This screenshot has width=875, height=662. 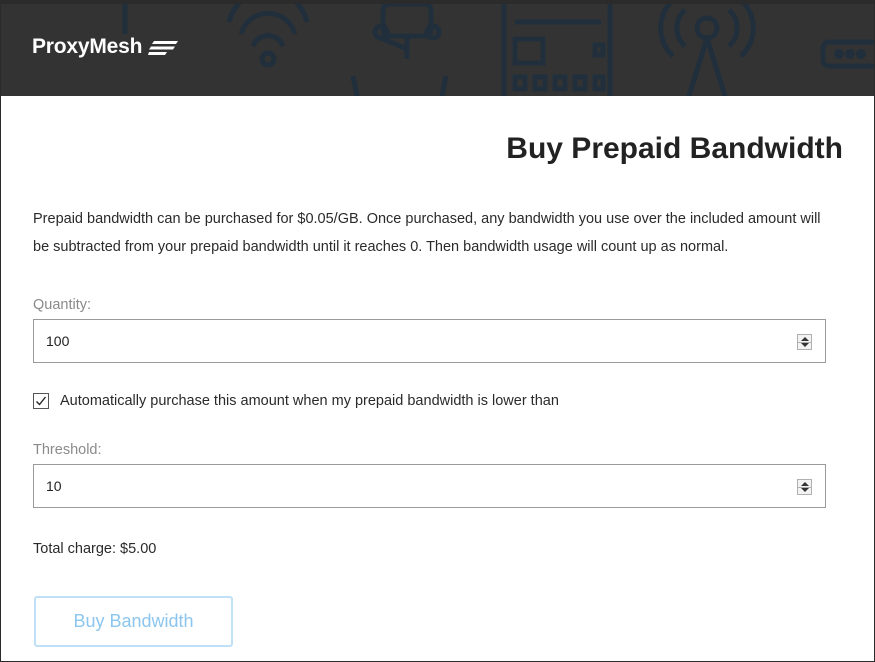 I want to click on total-charge: Total charge: $5.00, so click(x=95, y=549).